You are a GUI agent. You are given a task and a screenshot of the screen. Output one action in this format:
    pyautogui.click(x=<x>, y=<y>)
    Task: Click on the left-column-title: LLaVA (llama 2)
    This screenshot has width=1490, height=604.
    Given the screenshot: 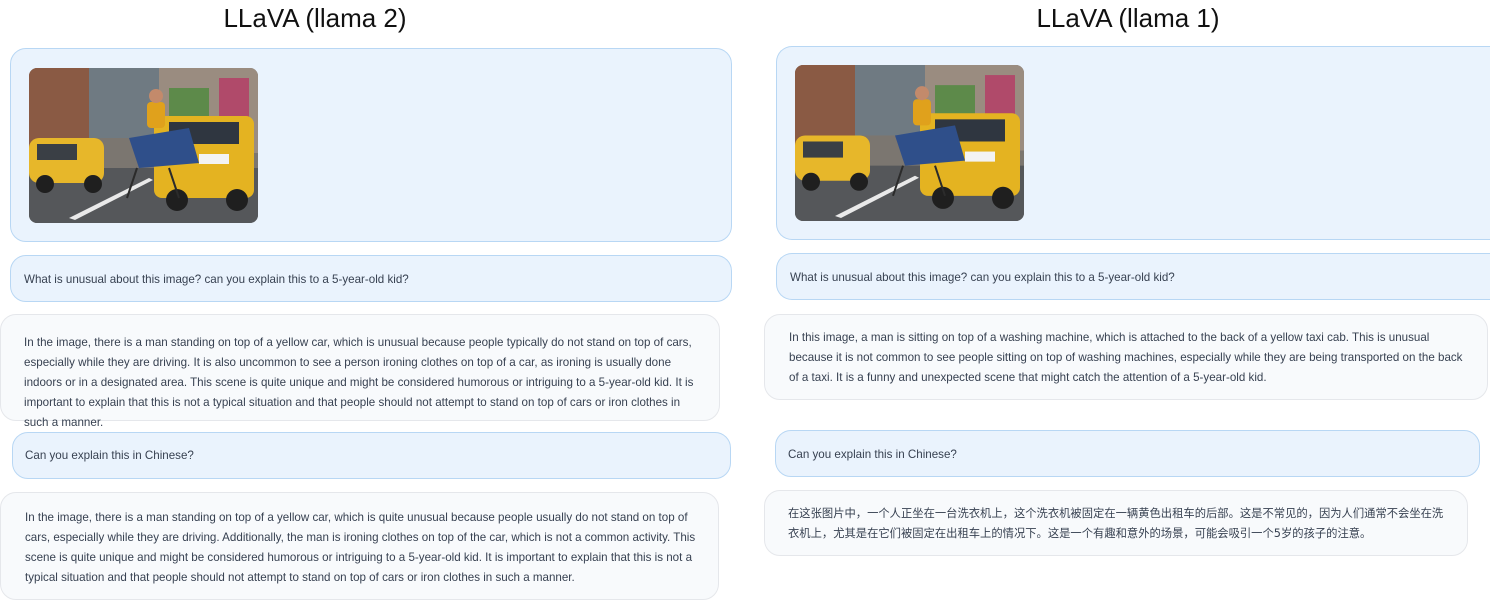 What is the action you would take?
    pyautogui.click(x=315, y=18)
    